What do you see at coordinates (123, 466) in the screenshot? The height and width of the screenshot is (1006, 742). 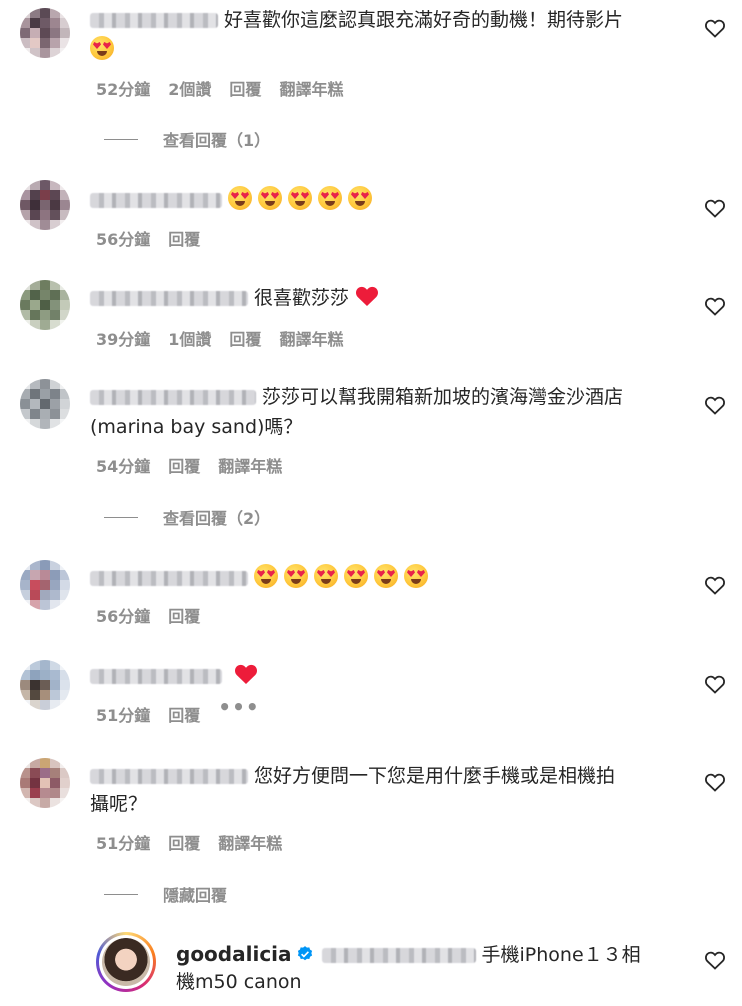 I see `timestamp: 54分鐘` at bounding box center [123, 466].